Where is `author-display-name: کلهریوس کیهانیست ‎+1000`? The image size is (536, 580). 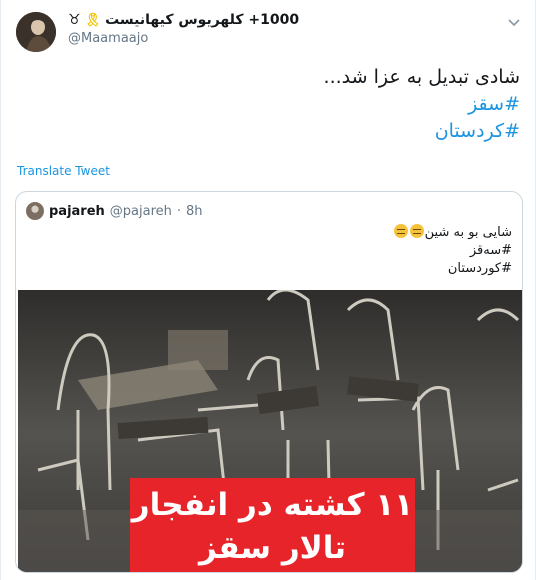
author-display-name: کلهریوس کیهانیست ‎+1000 is located at coordinates (202, 20).